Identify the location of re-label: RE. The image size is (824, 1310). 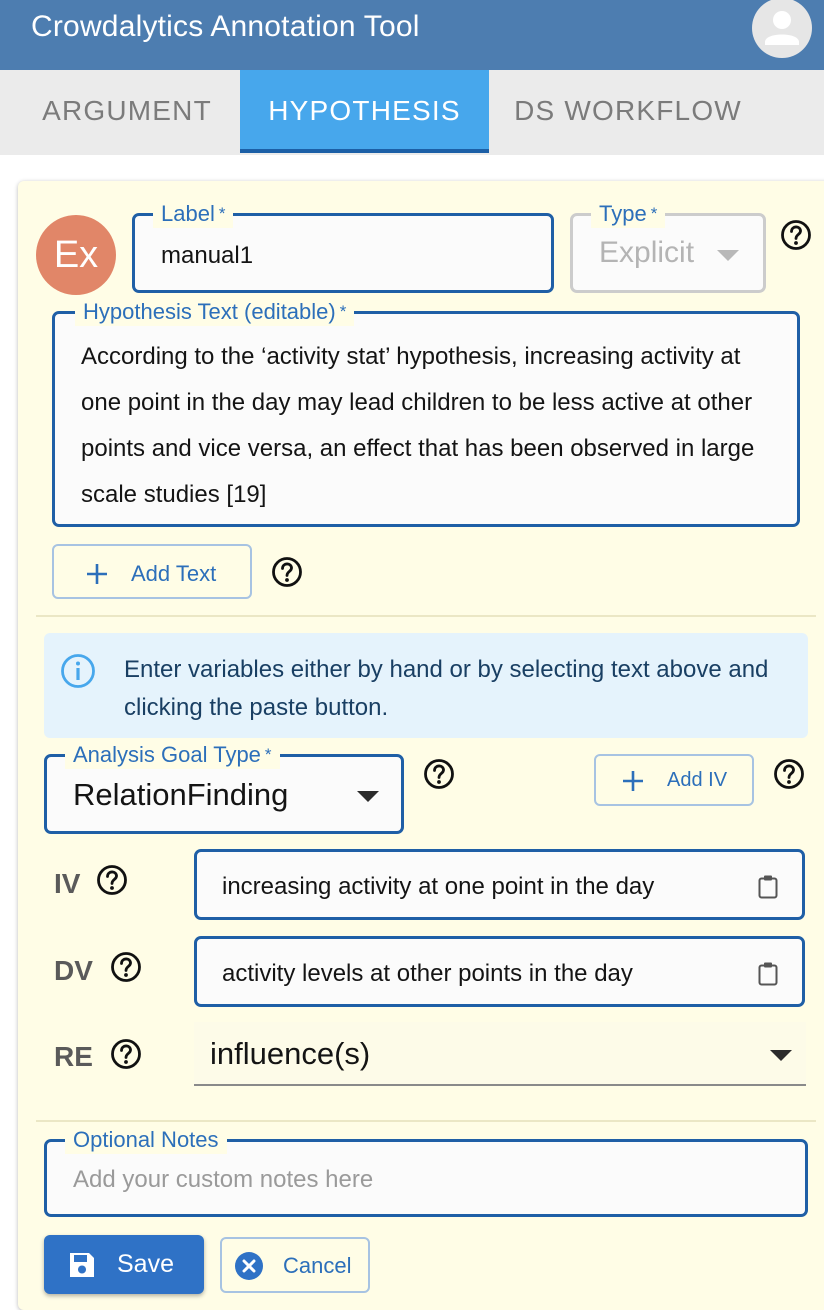
(73, 1056).